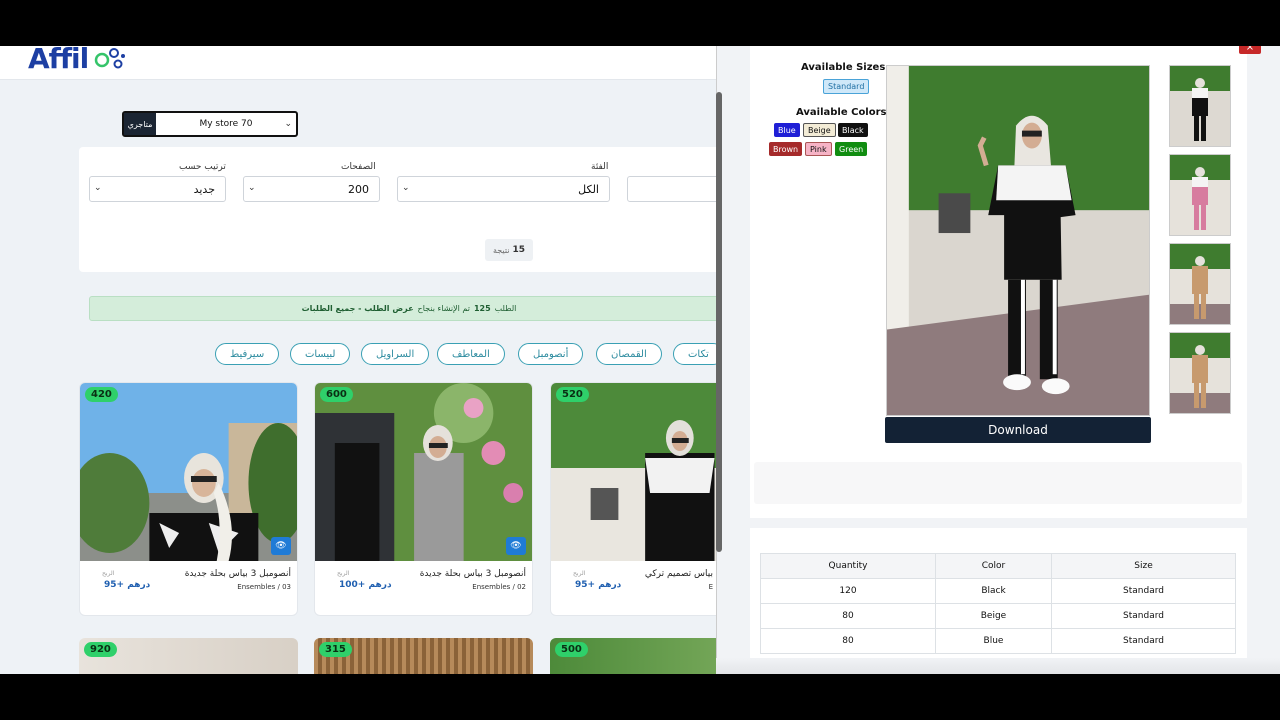 The image size is (1280, 720). What do you see at coordinates (499, 587) in the screenshot?
I see `product-category: Ensembles / 02` at bounding box center [499, 587].